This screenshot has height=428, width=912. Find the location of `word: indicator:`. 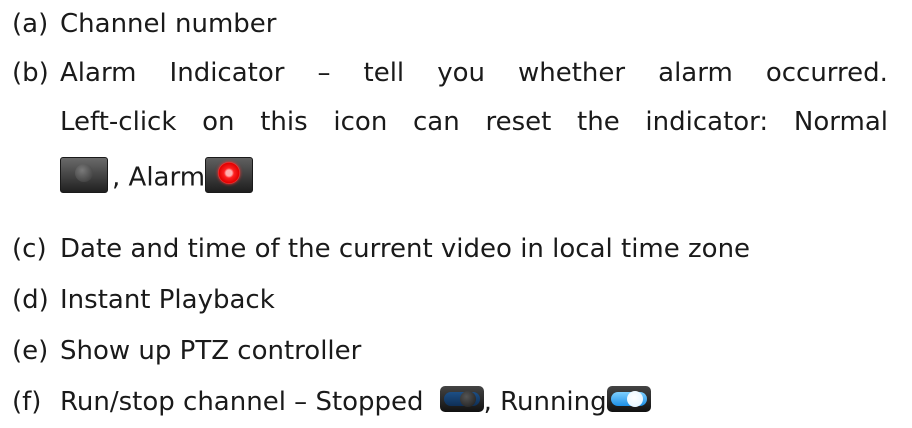

word: indicator: is located at coordinates (707, 122).